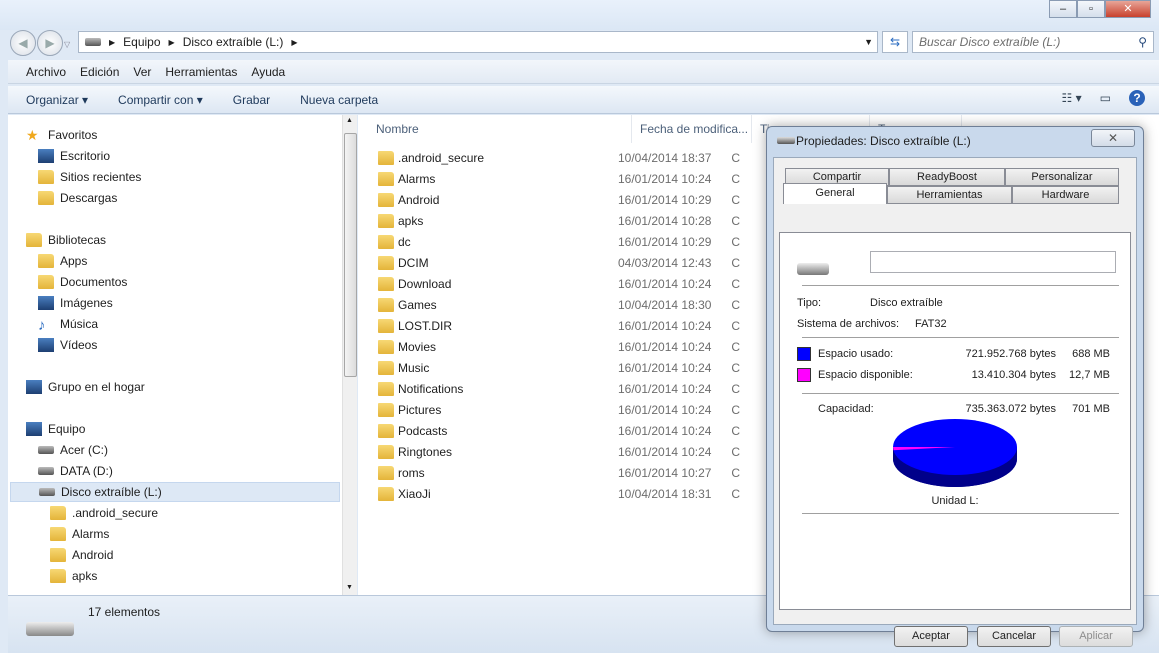 Image resolution: width=1159 pixels, height=653 pixels. I want to click on sidebar-item: Apps, so click(62, 261).